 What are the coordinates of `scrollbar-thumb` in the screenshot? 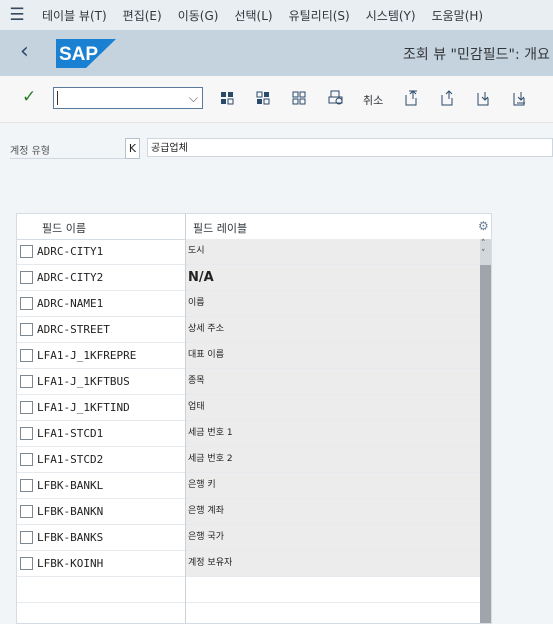 It's located at (485, 444).